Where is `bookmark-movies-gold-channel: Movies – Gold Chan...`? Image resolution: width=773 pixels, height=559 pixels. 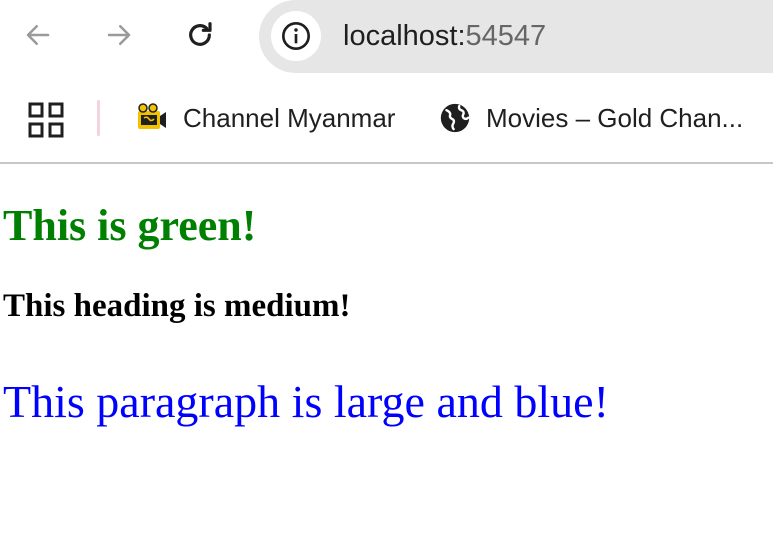
bookmark-movies-gold-channel: Movies – Gold Chan... is located at coordinates (590, 118).